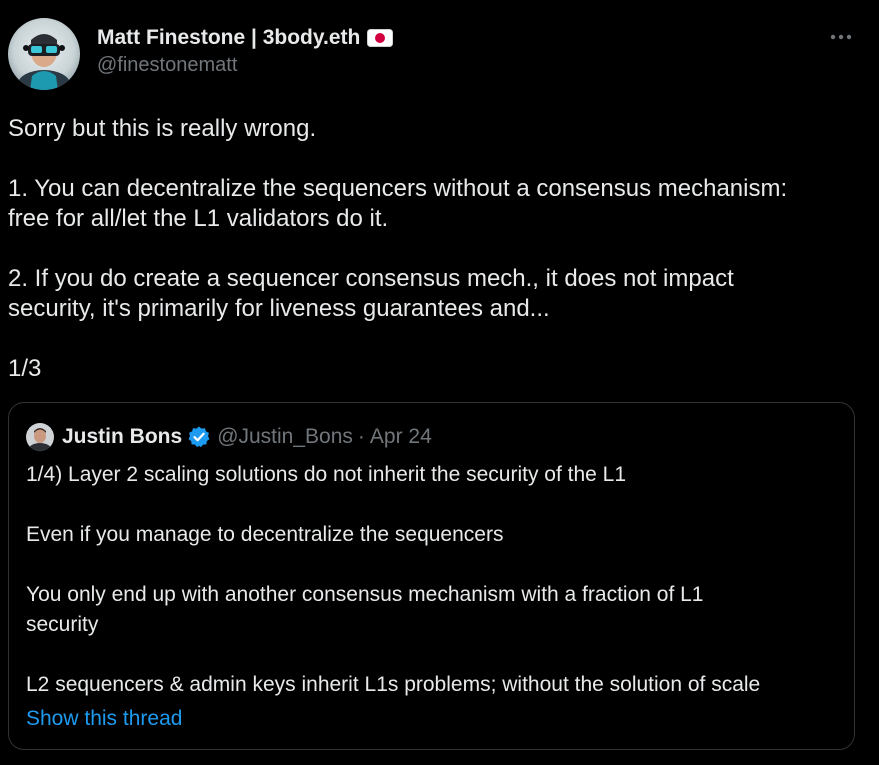 The width and height of the screenshot is (879, 765). I want to click on author-handle: @finestonematt, so click(245, 65).